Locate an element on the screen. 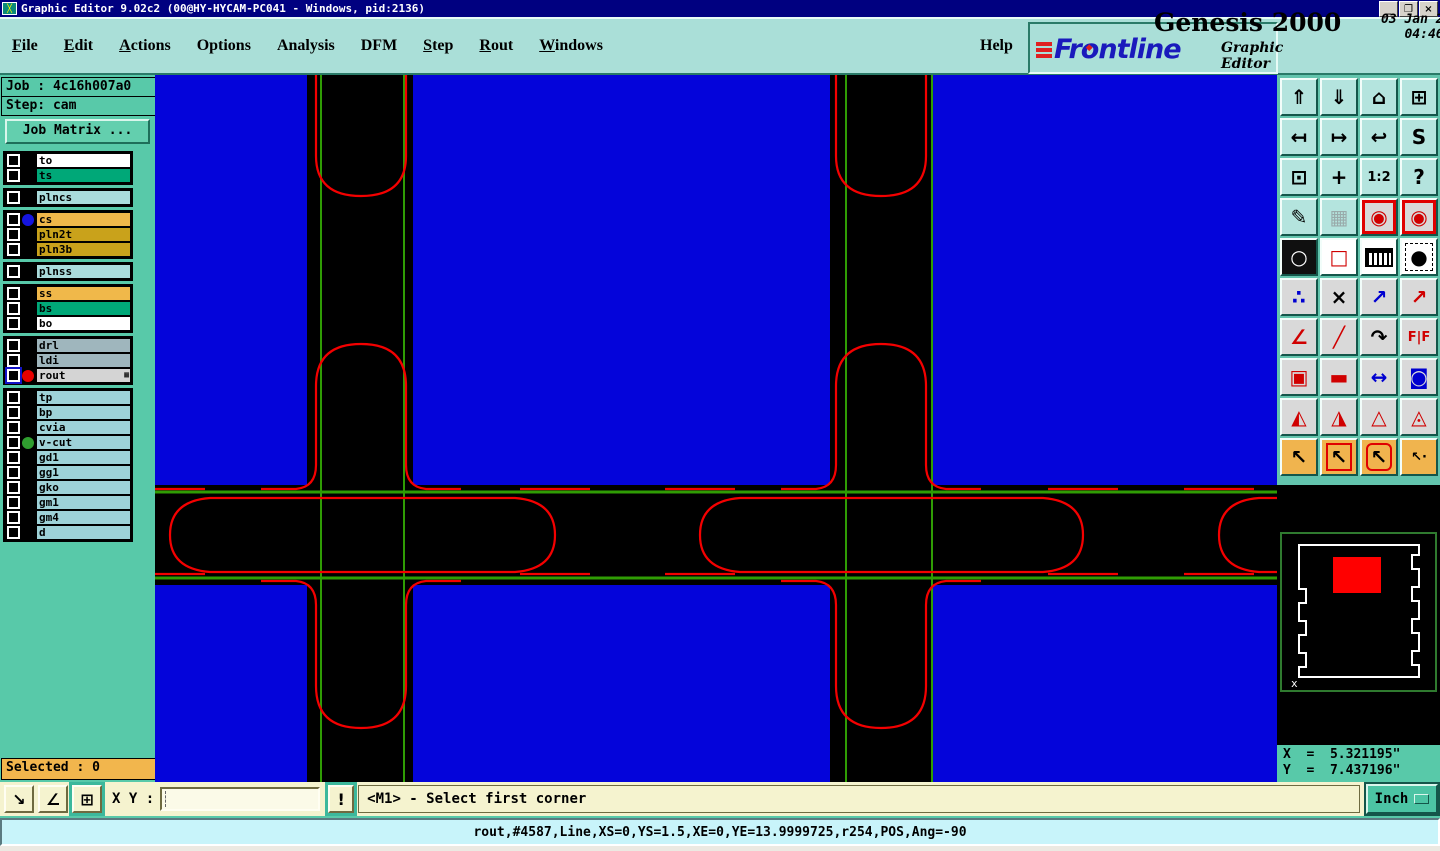 This screenshot has height=851, width=1440. layer-row-bp: bp is located at coordinates (68, 412).